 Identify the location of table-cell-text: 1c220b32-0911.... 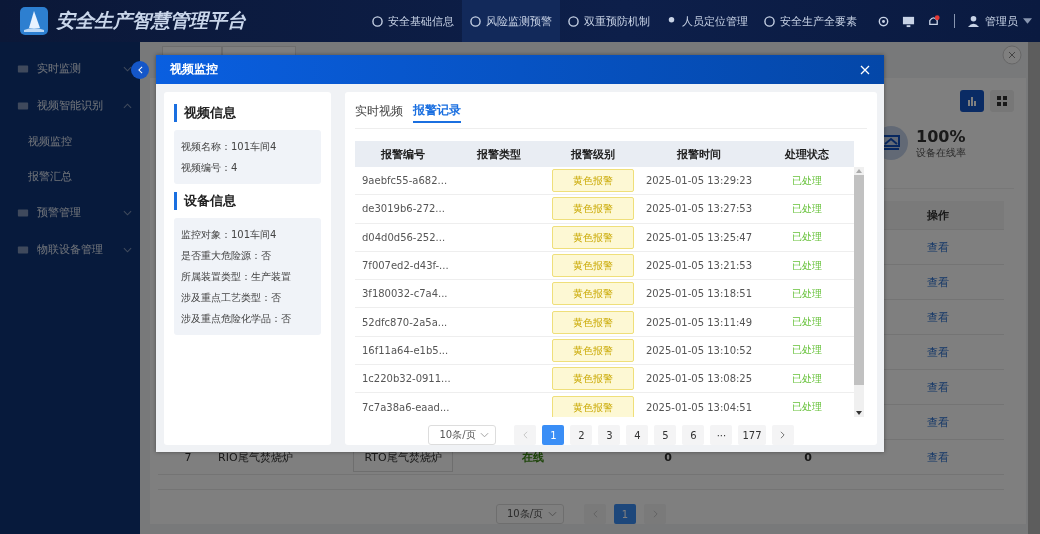
(406, 379).